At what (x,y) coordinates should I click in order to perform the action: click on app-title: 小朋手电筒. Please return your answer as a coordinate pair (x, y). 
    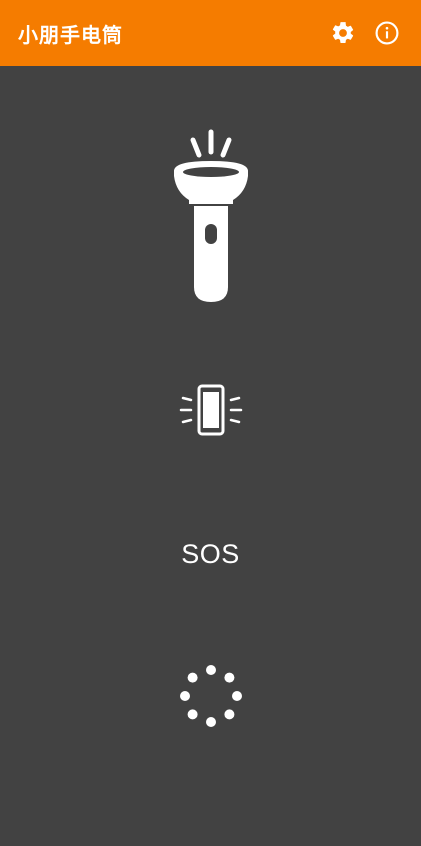
    Looking at the image, I should click on (70, 34).